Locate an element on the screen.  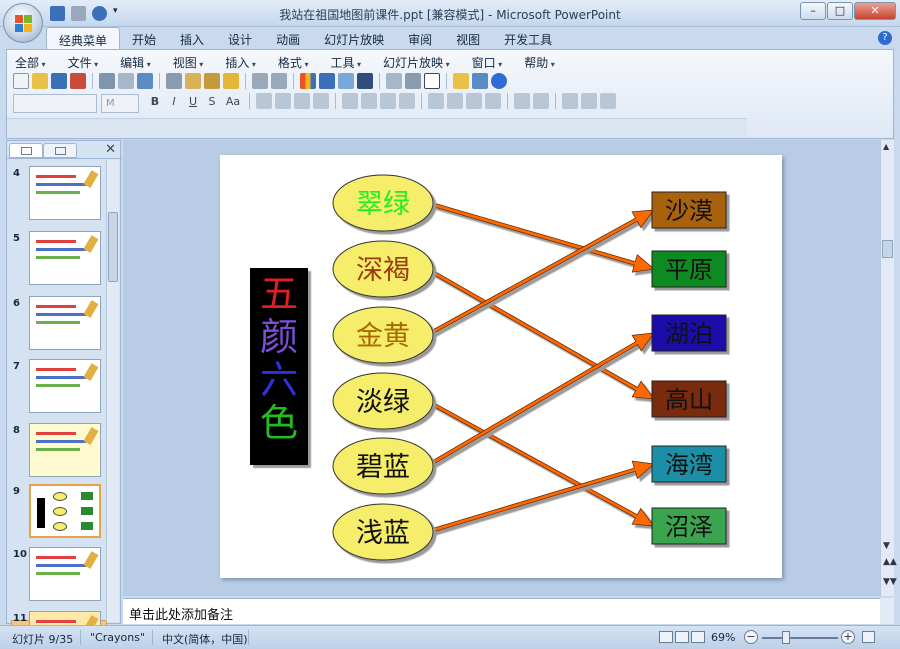
save-icon is located at coordinates (59, 81).